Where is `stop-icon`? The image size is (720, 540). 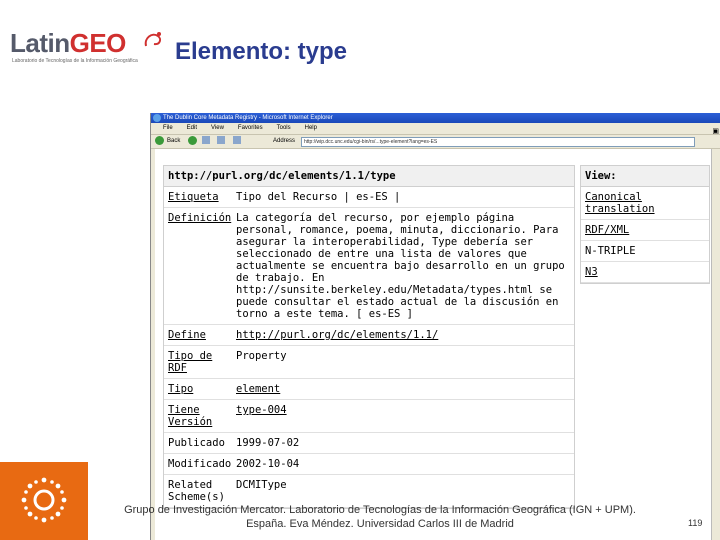 stop-icon is located at coordinates (205, 140).